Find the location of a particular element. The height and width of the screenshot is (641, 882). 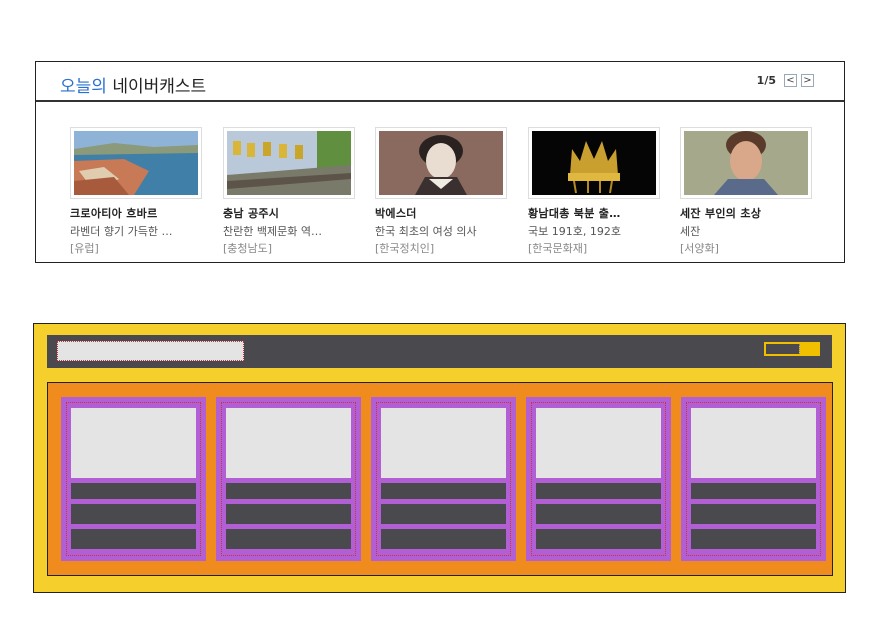

fortress-flags-image is located at coordinates (289, 163).